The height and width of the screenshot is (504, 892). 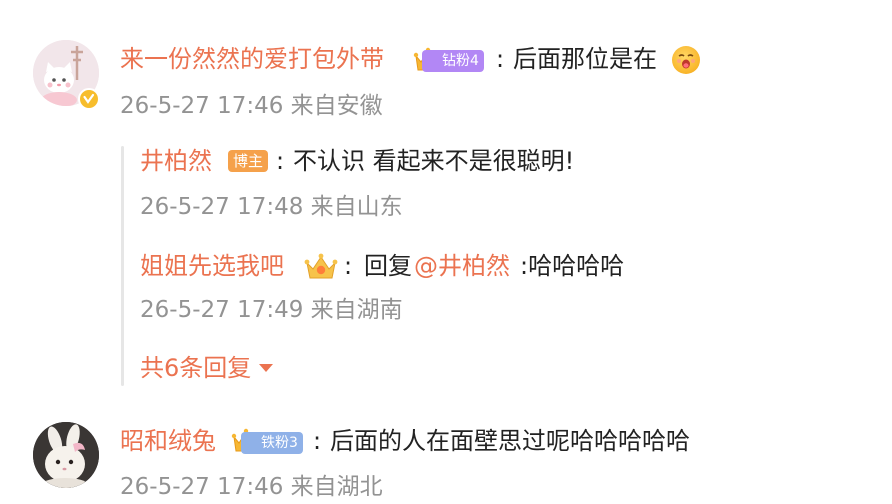 What do you see at coordinates (196, 368) in the screenshot?
I see `more-replies-label: 共6条回复` at bounding box center [196, 368].